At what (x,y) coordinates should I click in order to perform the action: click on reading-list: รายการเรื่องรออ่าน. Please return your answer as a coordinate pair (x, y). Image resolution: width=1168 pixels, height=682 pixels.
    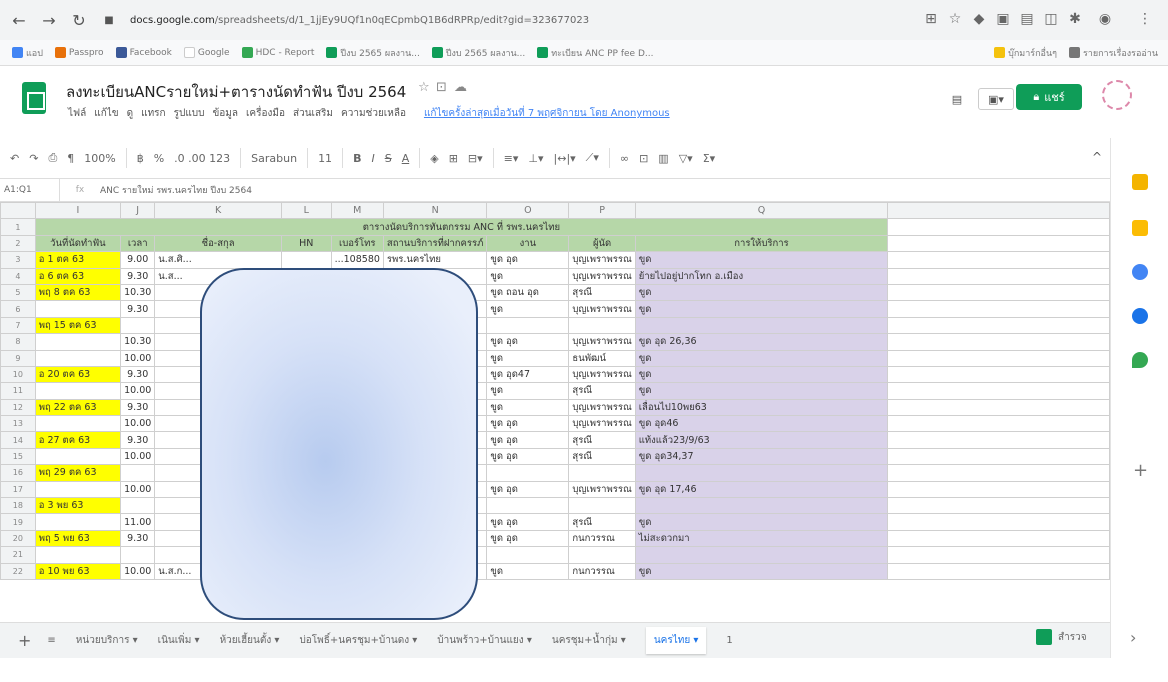
    Looking at the image, I should click on (1113, 53).